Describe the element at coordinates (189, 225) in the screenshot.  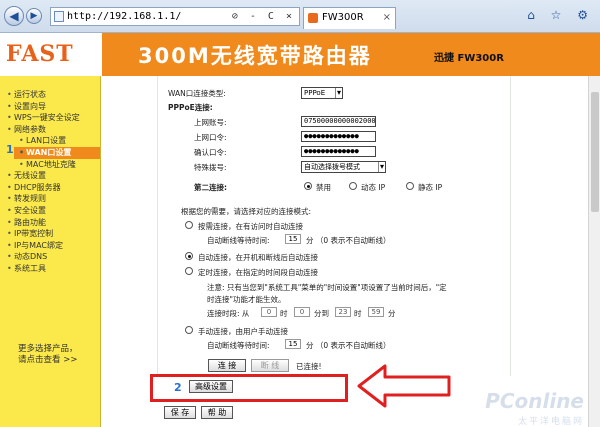
I see `mode-ondemand-radio` at that location.